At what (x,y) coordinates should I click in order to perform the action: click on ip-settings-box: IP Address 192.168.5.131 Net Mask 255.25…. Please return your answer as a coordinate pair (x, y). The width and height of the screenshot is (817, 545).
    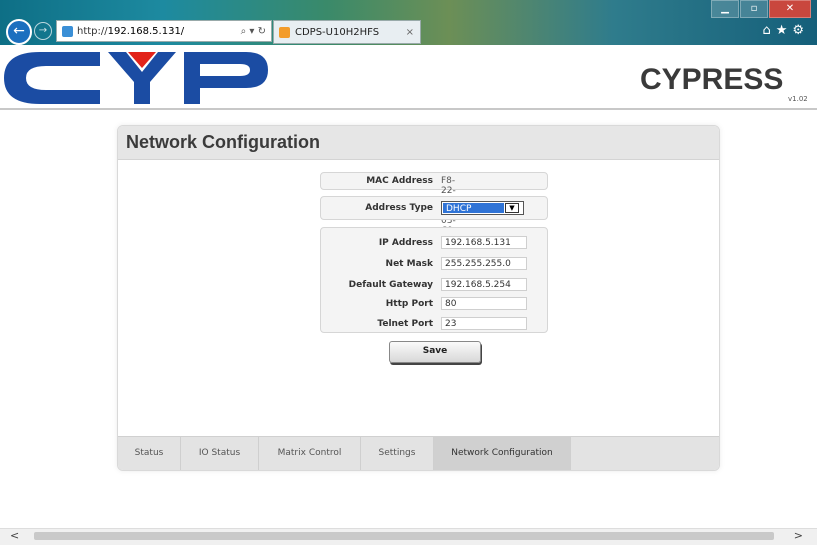
    Looking at the image, I should click on (434, 280).